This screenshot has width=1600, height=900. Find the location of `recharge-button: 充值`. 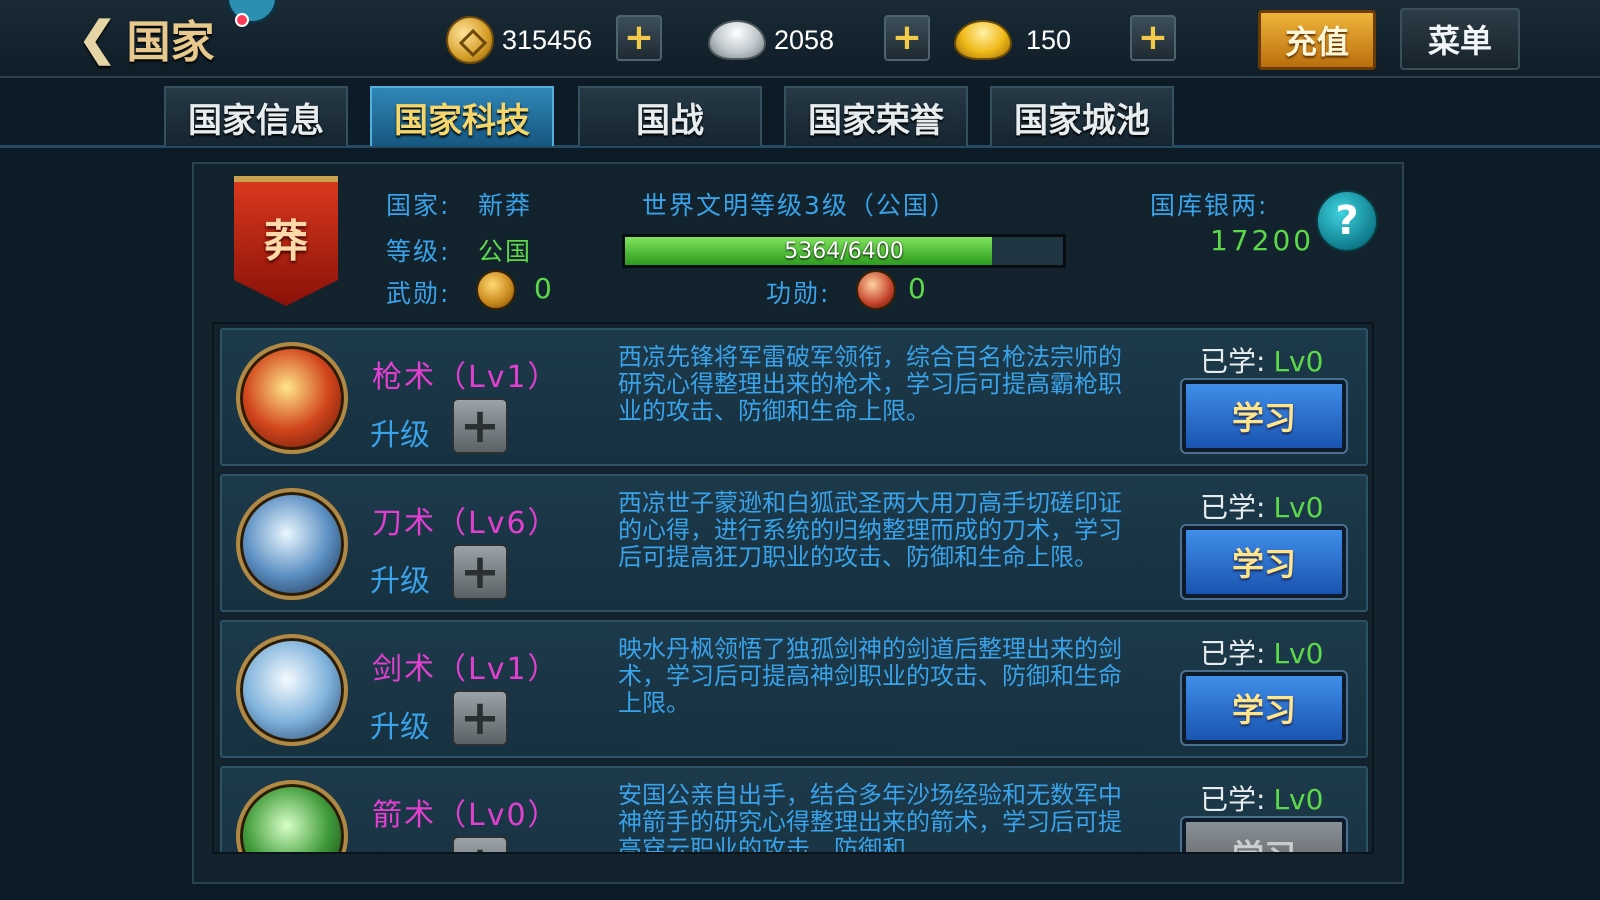

recharge-button: 充值 is located at coordinates (1317, 40).